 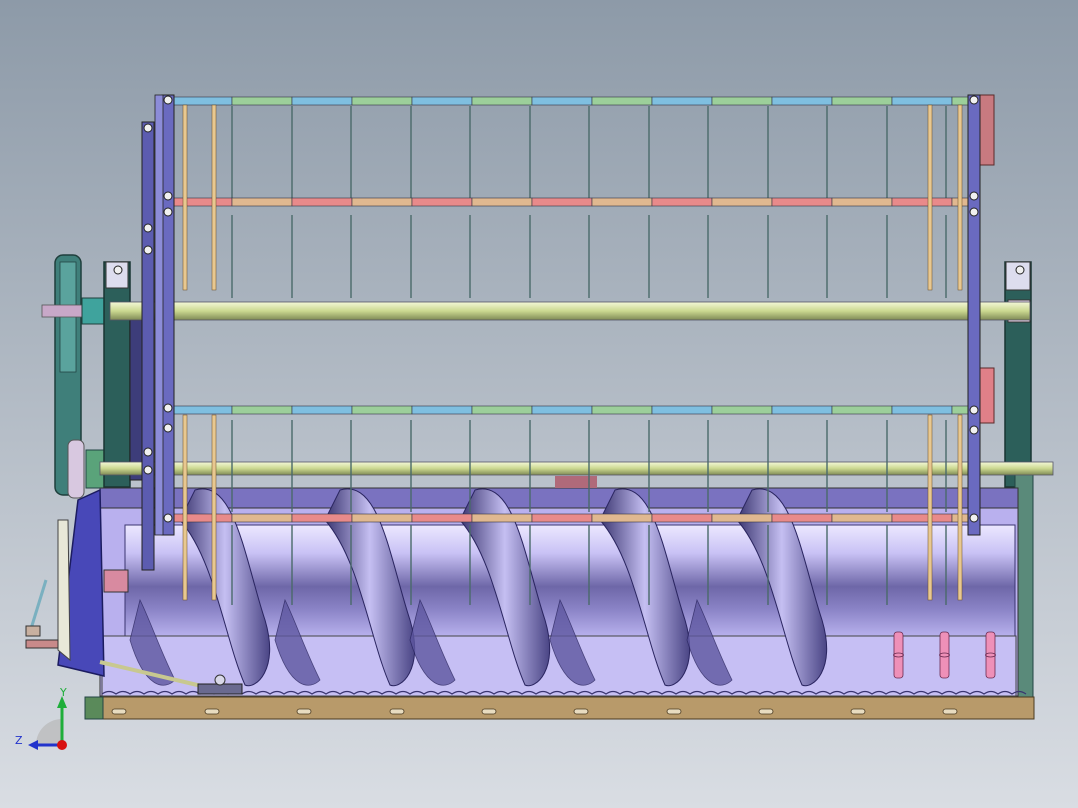 I want to click on triad-y-label: Y, so click(x=63, y=692).